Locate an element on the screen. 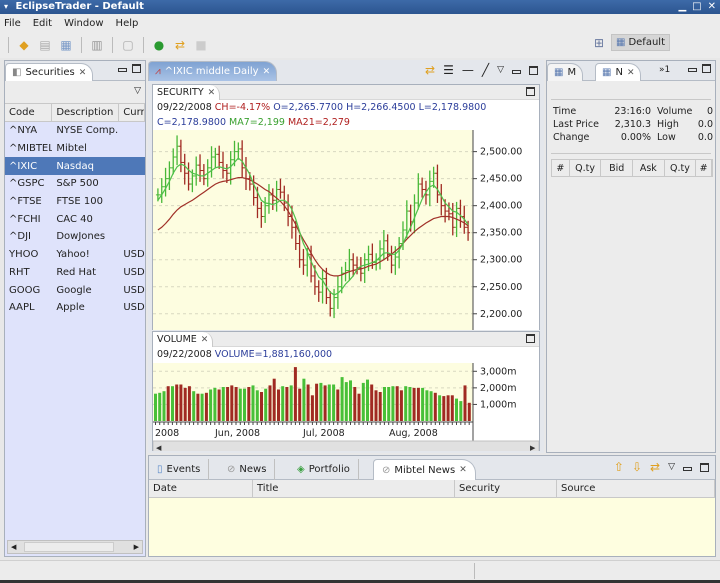 Image resolution: width=720 pixels, height=583 pixels. column-header-code: Code is located at coordinates (29, 112).